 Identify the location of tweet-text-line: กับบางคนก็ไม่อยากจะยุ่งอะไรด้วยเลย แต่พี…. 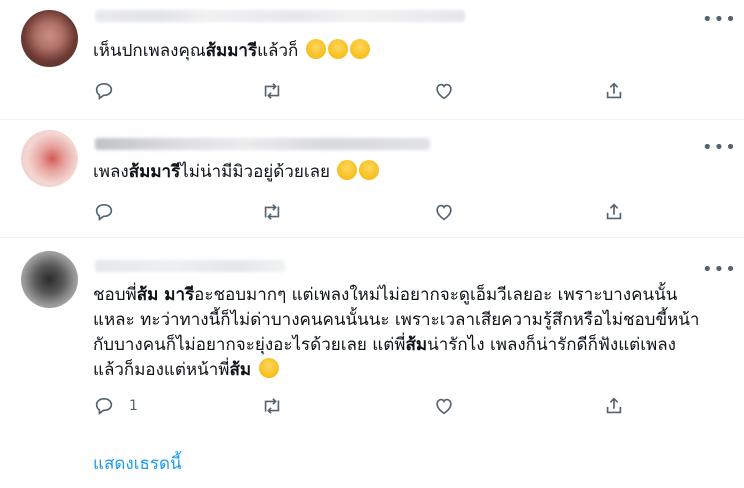
(384, 345).